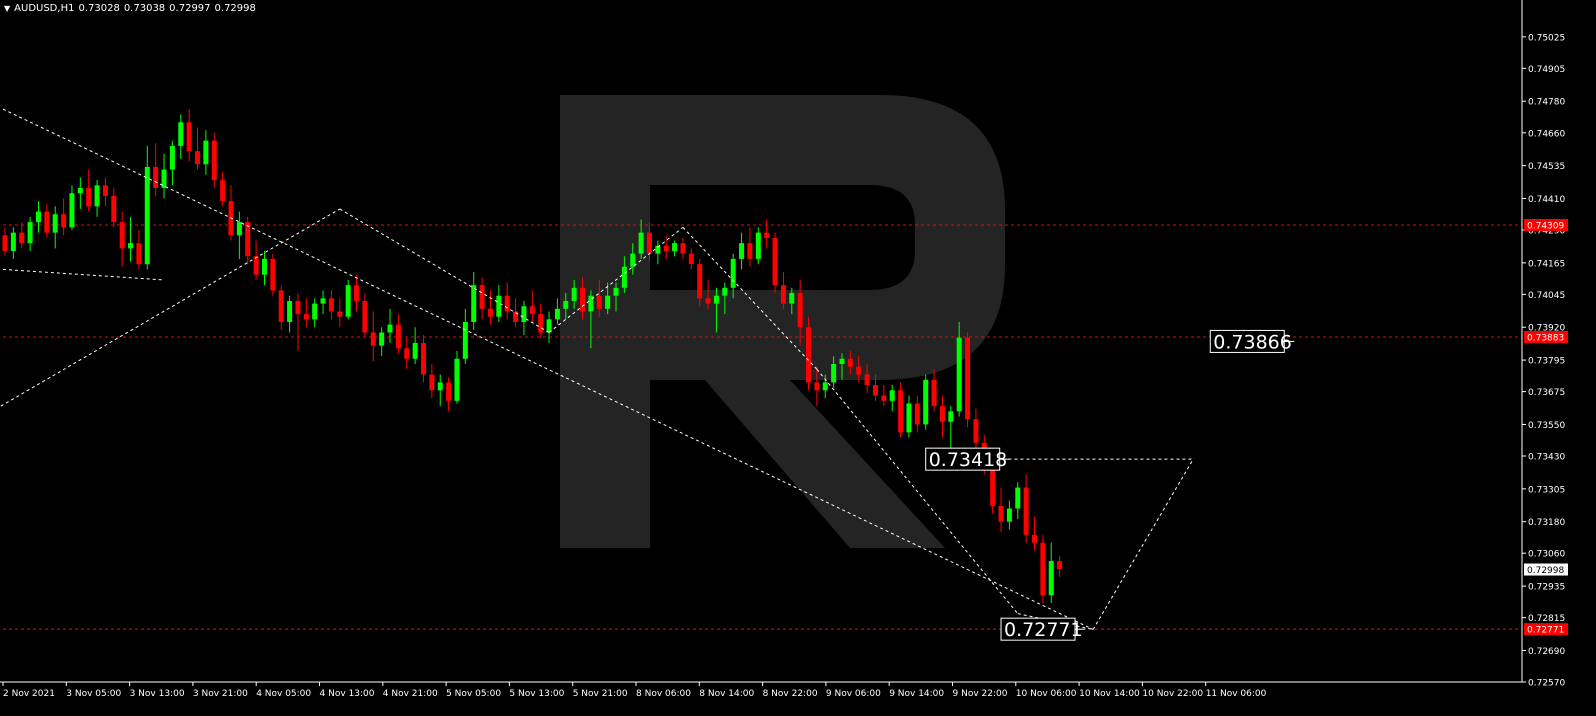 This screenshot has height=716, width=1596. I want to click on price-tag-label: 0.72771, so click(1545, 631).